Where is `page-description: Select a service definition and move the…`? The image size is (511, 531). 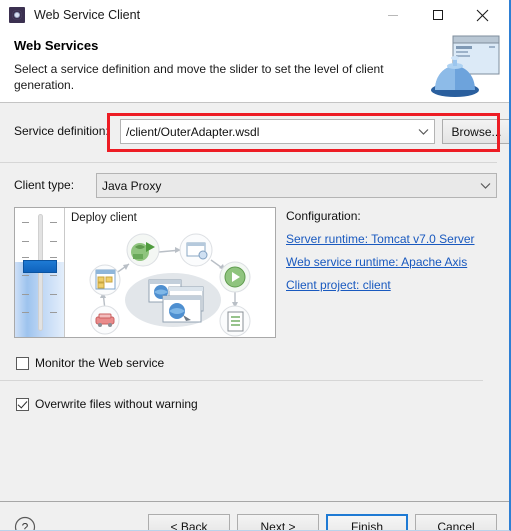
page-description: Select a service definition and move the… is located at coordinates (199, 77).